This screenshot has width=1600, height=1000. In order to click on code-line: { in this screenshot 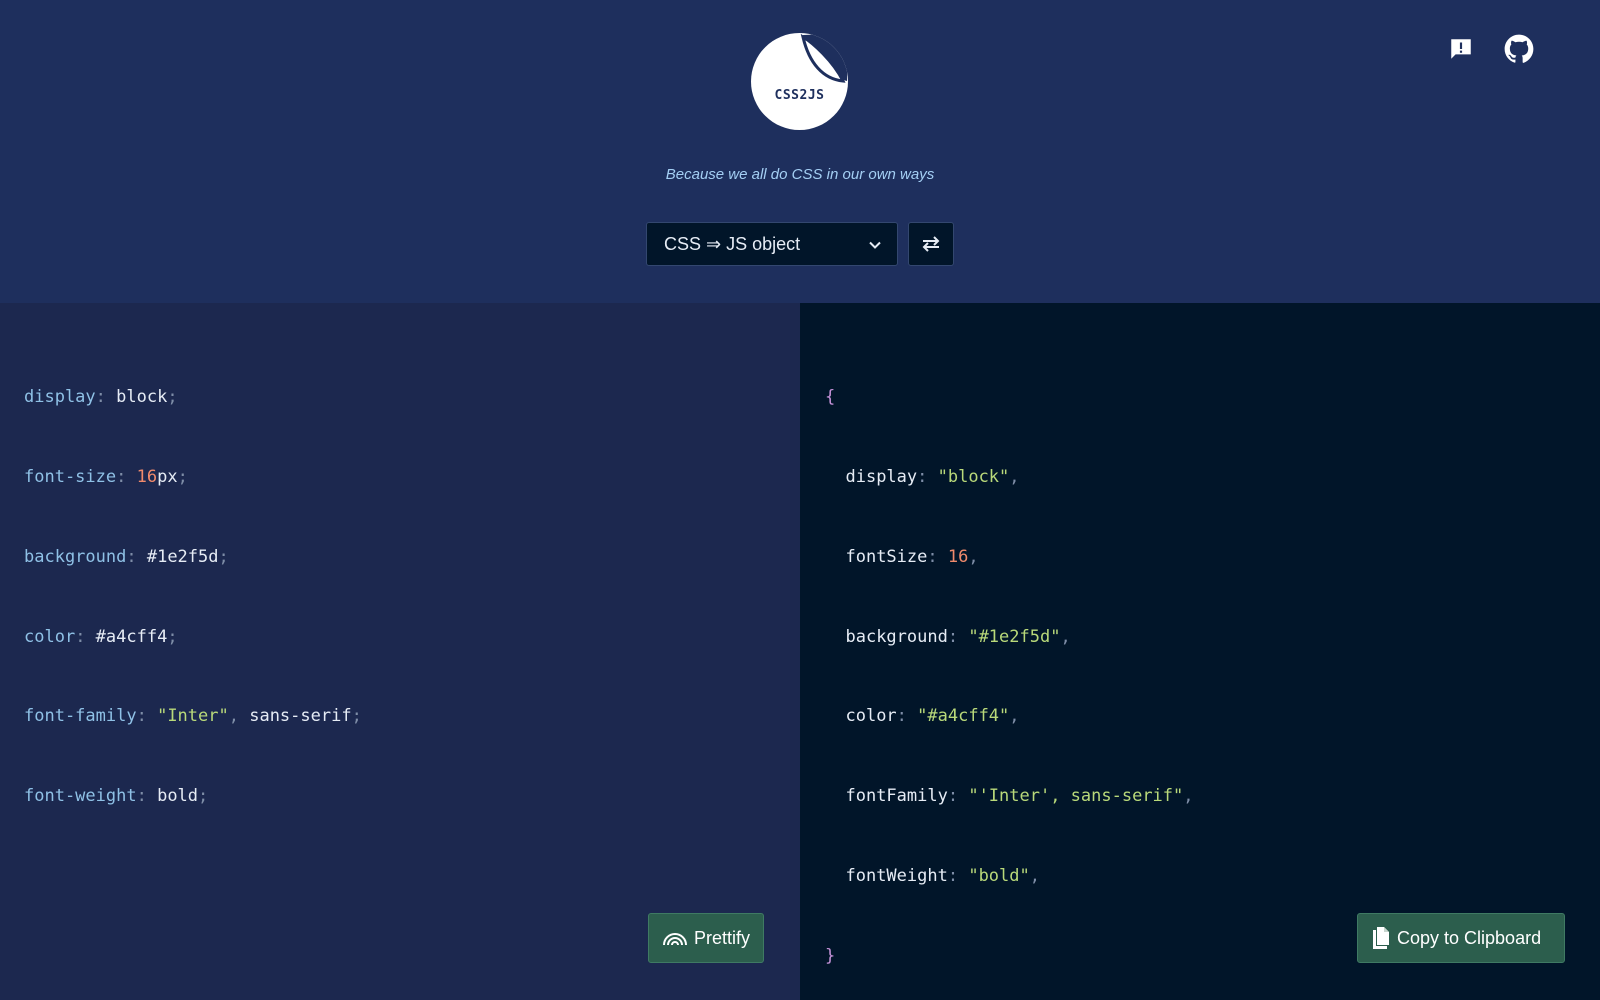, I will do `click(830, 397)`.